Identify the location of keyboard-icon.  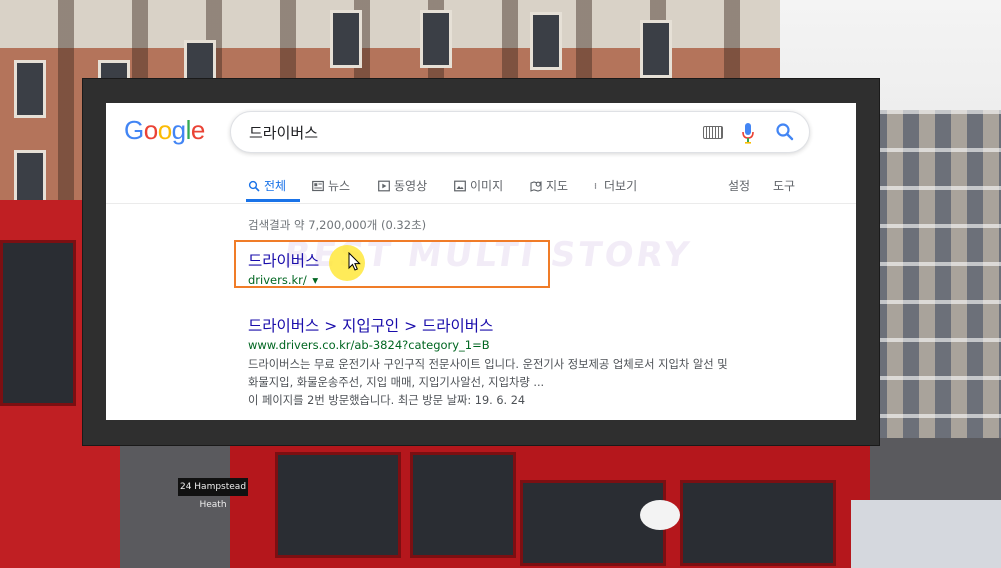
(713, 132).